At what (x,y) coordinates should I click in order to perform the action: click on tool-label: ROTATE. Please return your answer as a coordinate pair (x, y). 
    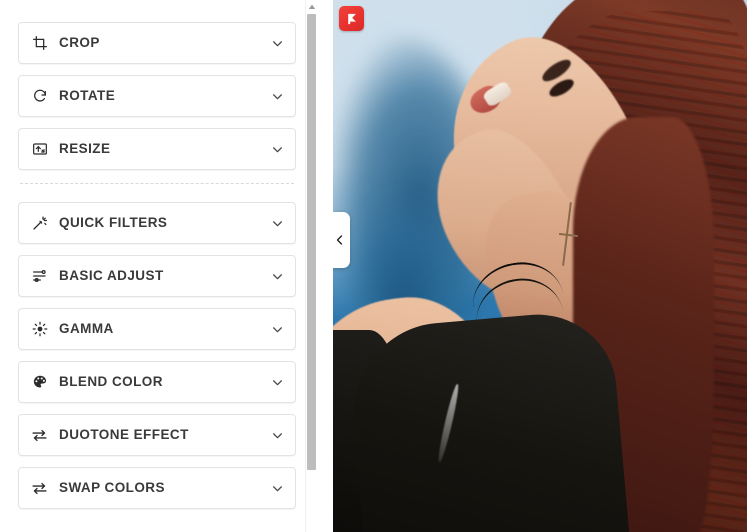
    Looking at the image, I should click on (87, 96).